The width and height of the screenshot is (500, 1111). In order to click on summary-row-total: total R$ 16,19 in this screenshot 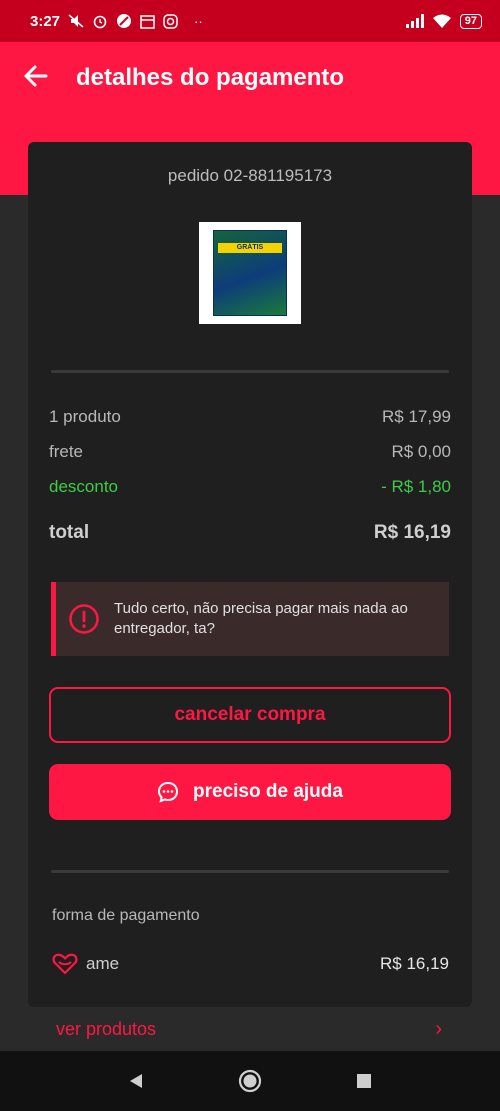, I will do `click(250, 533)`.